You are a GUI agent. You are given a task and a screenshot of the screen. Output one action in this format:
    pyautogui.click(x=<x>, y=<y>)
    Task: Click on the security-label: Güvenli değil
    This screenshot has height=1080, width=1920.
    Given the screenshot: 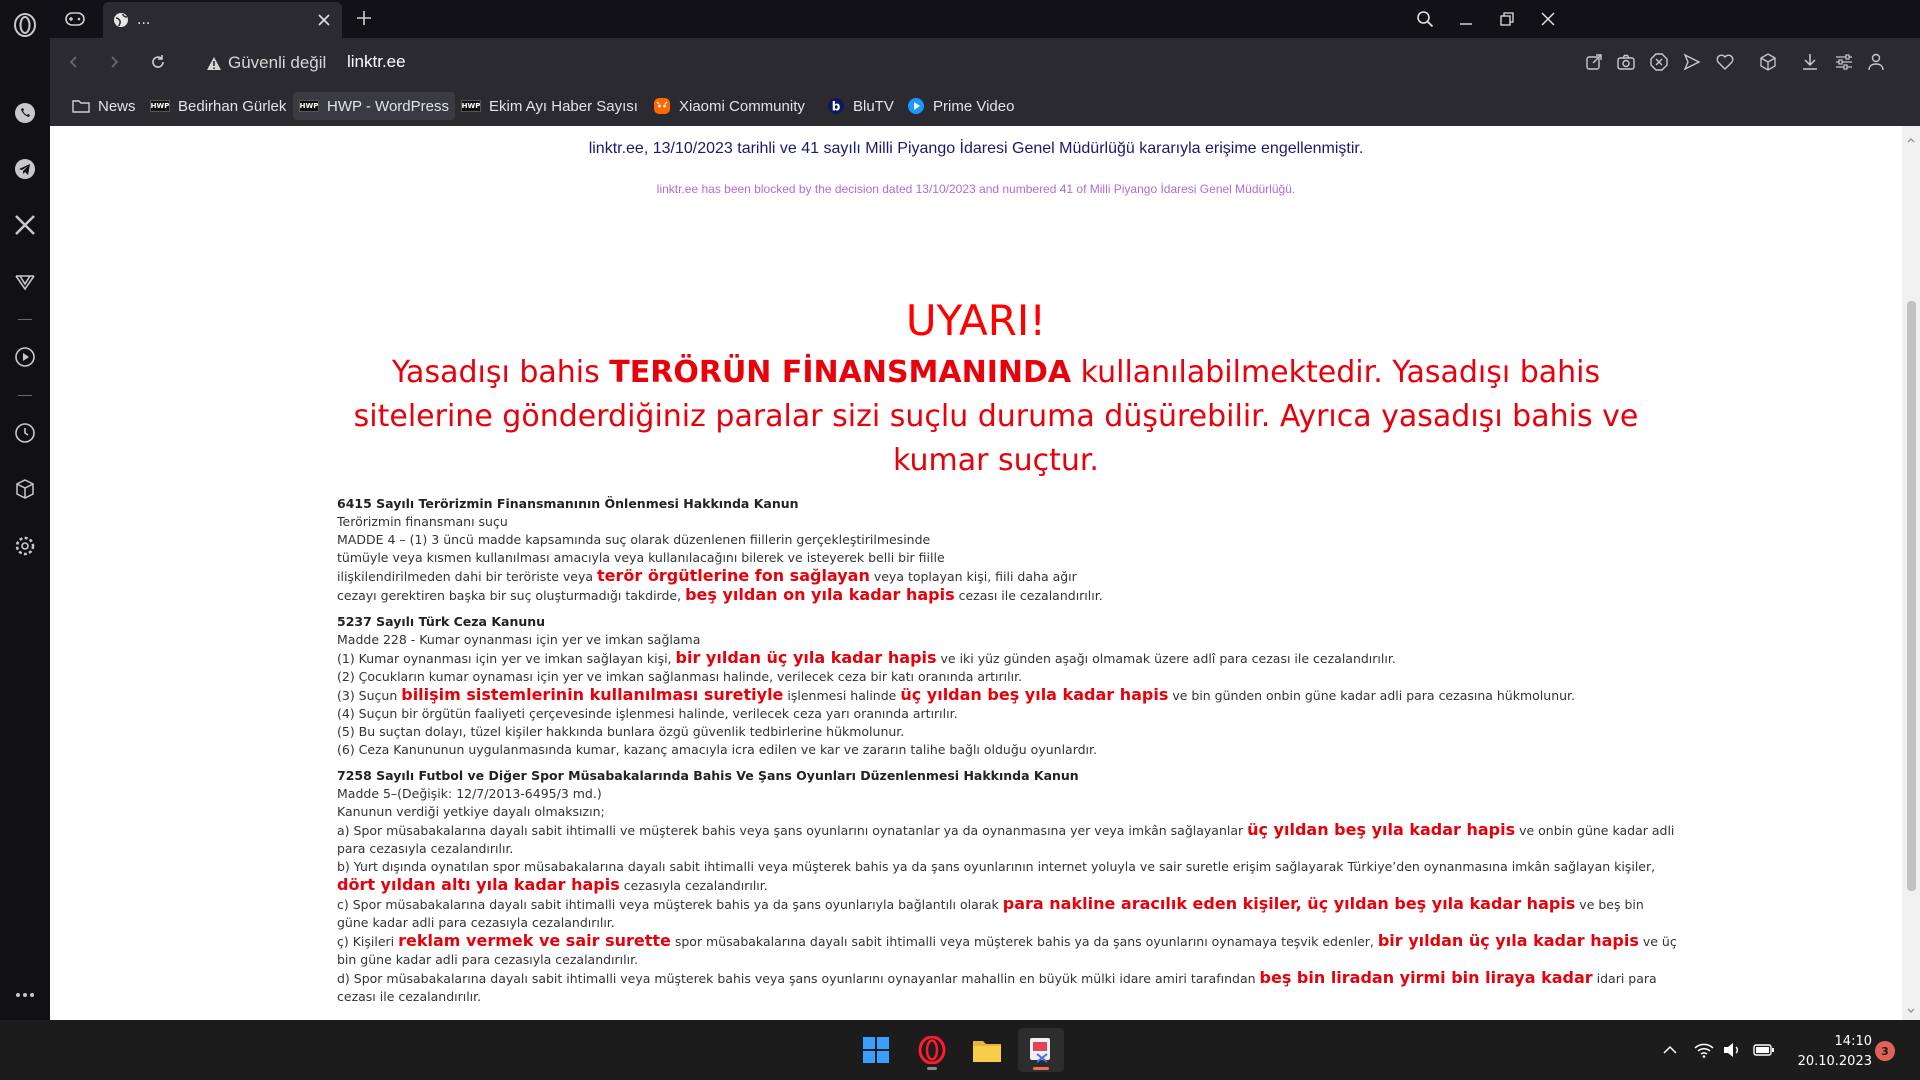 What is the action you would take?
    pyautogui.click(x=277, y=62)
    